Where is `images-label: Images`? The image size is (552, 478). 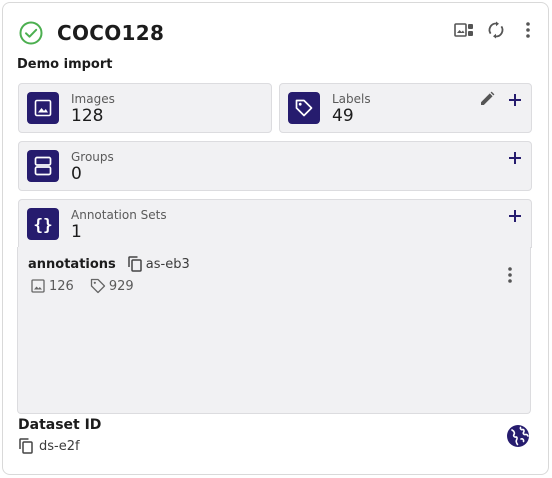
images-label: Images is located at coordinates (93, 99).